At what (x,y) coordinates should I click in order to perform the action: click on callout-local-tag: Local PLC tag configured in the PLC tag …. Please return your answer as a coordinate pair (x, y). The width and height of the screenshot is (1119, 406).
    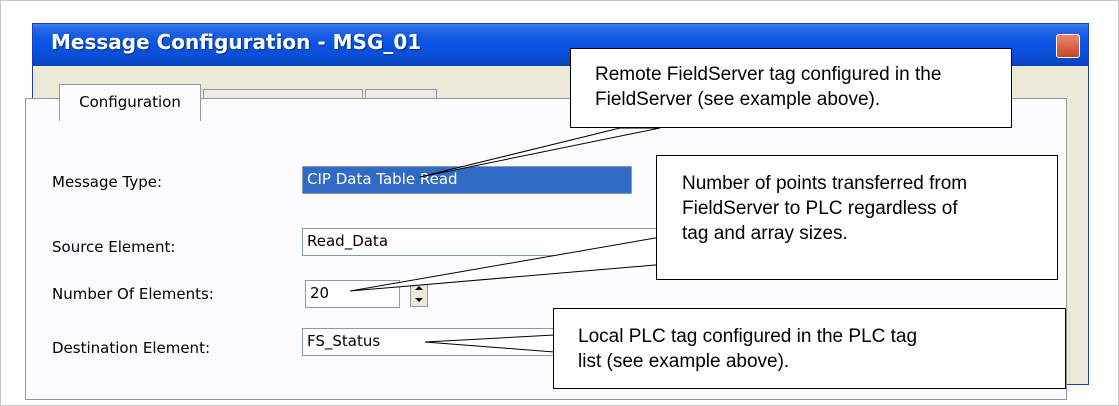
    Looking at the image, I should click on (809, 348).